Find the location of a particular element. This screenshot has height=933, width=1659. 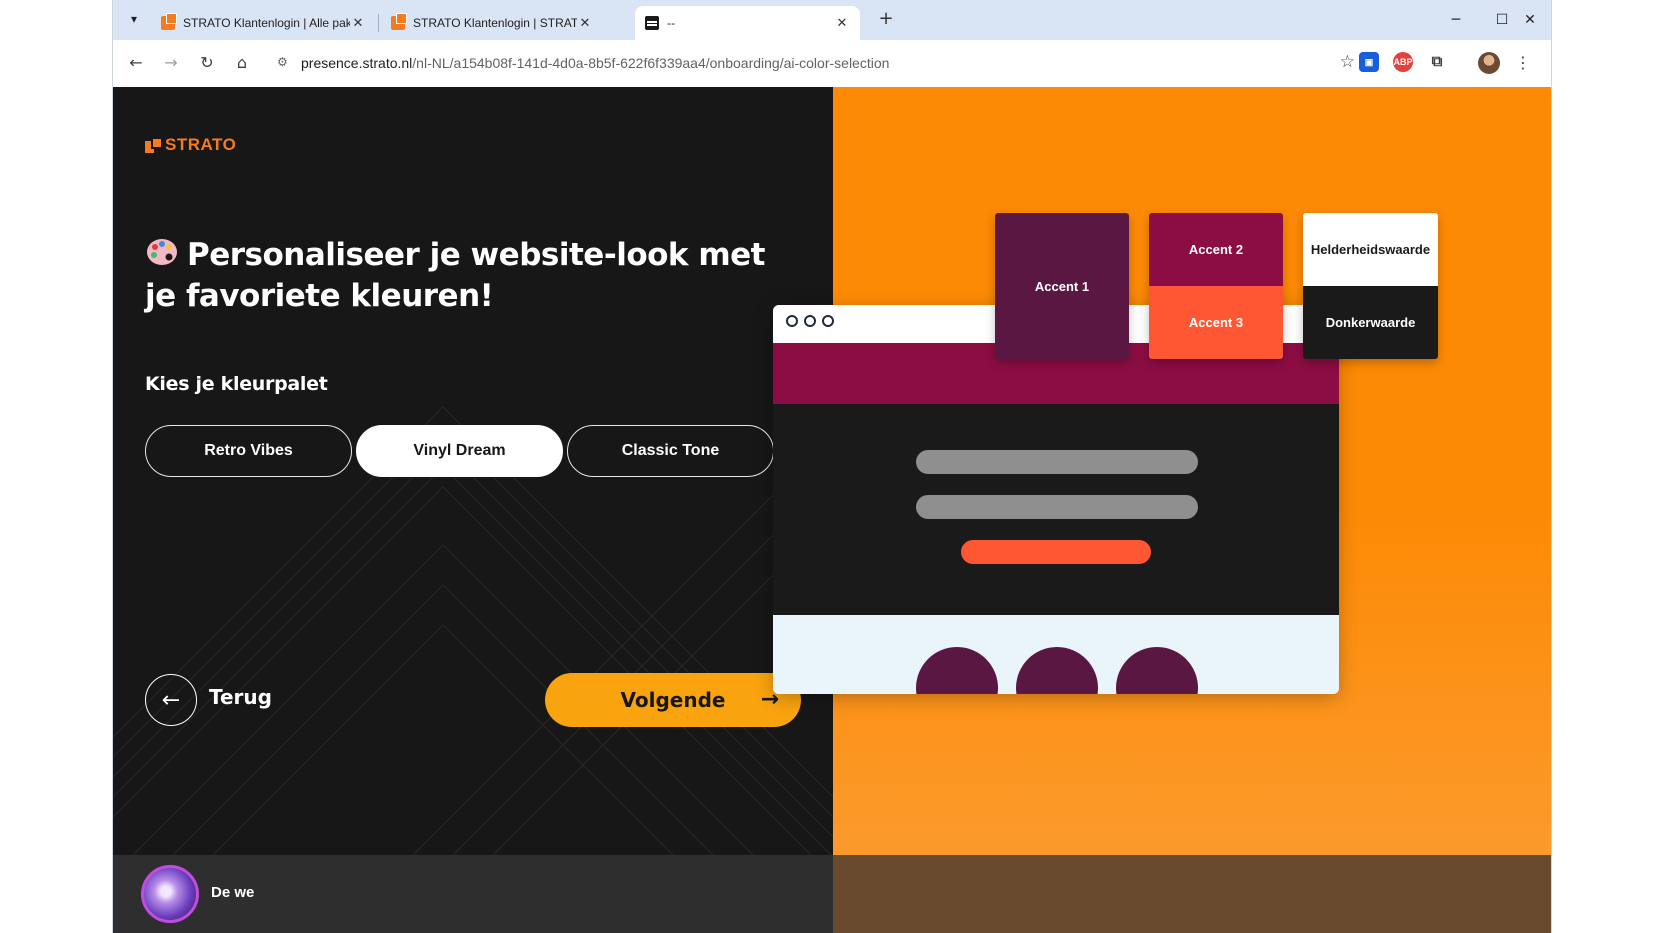

page-favicon-icon is located at coordinates (652, 23).